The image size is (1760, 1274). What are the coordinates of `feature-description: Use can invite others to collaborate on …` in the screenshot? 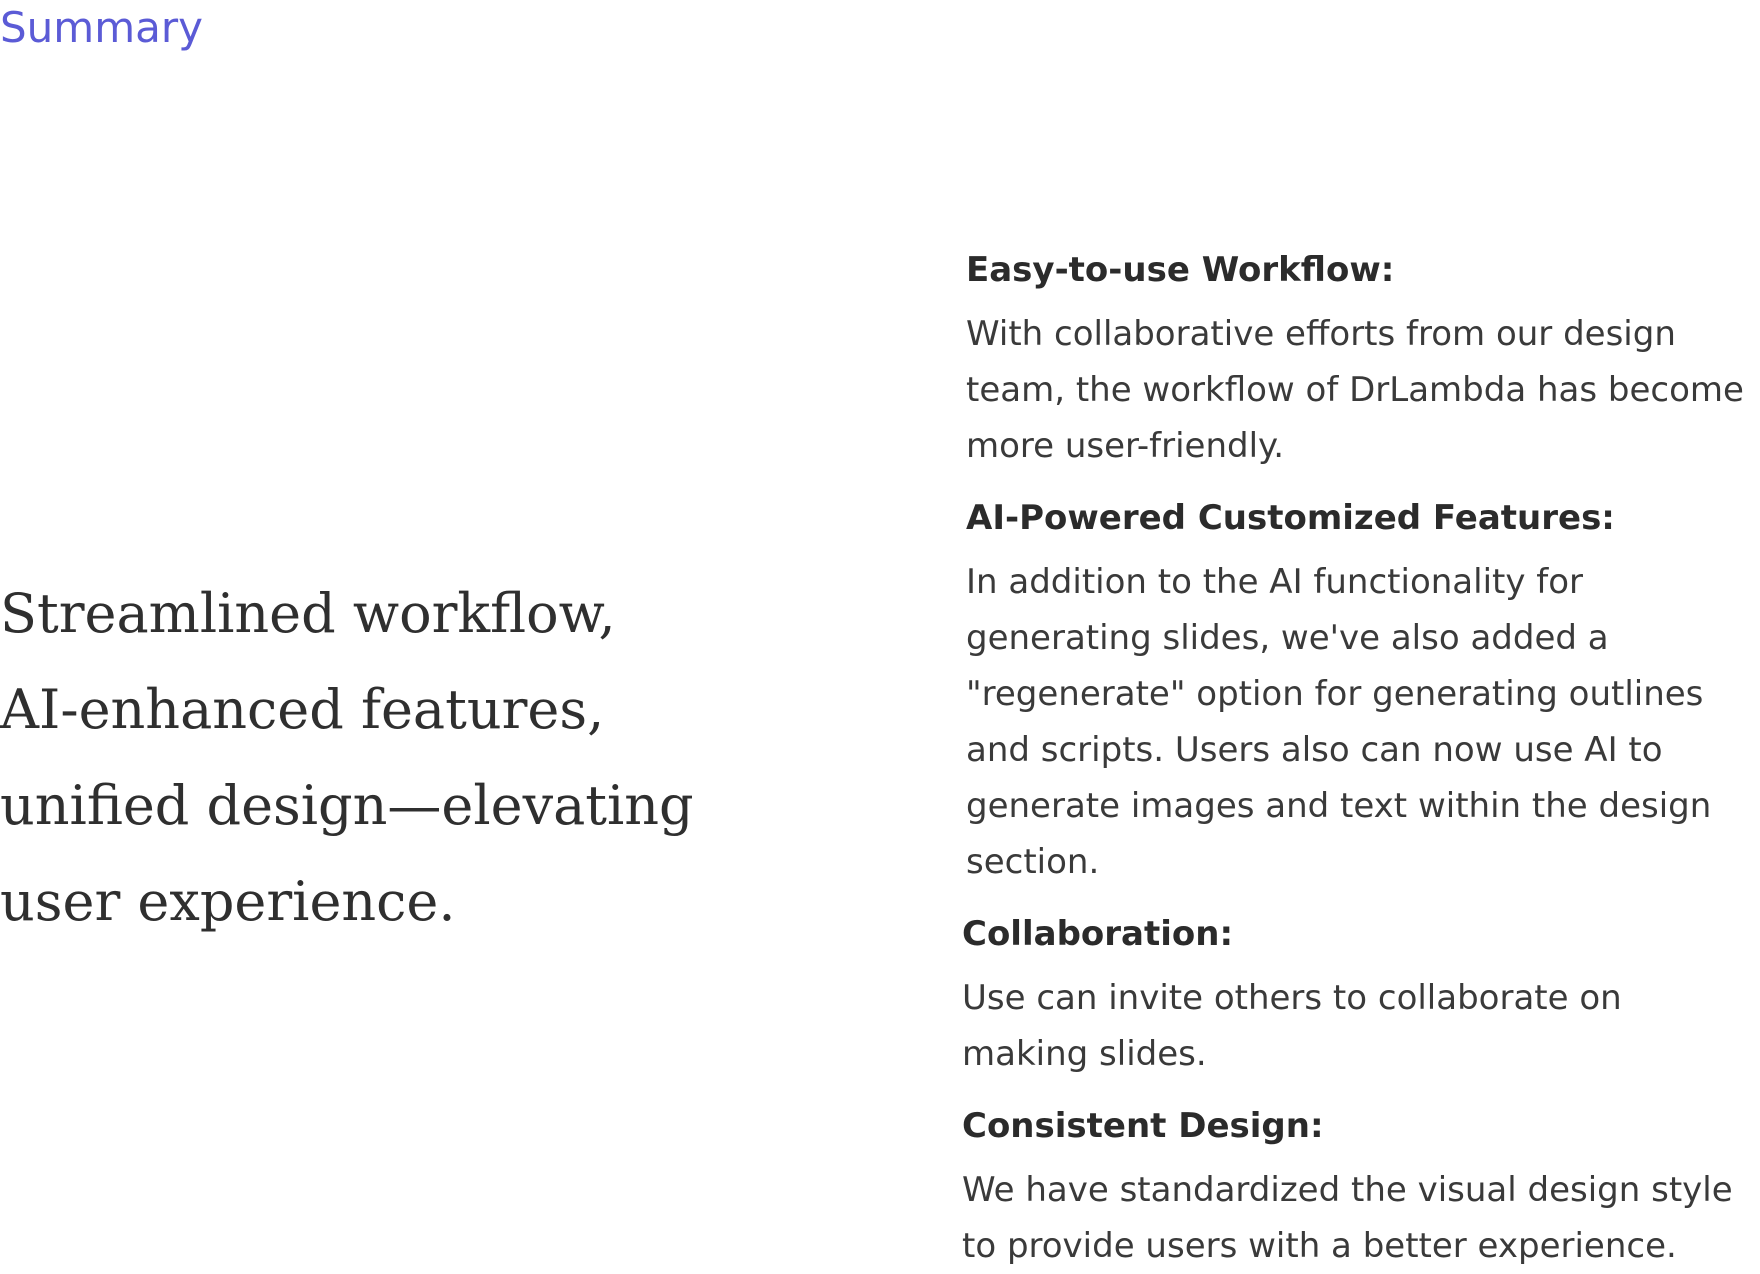 It's located at (1357, 1026).